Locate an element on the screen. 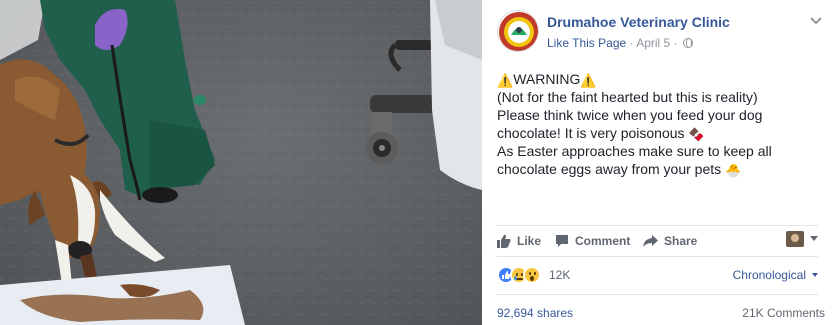 The width and height of the screenshot is (833, 325). reactions-bar: 12K Chronological is located at coordinates (657, 276).